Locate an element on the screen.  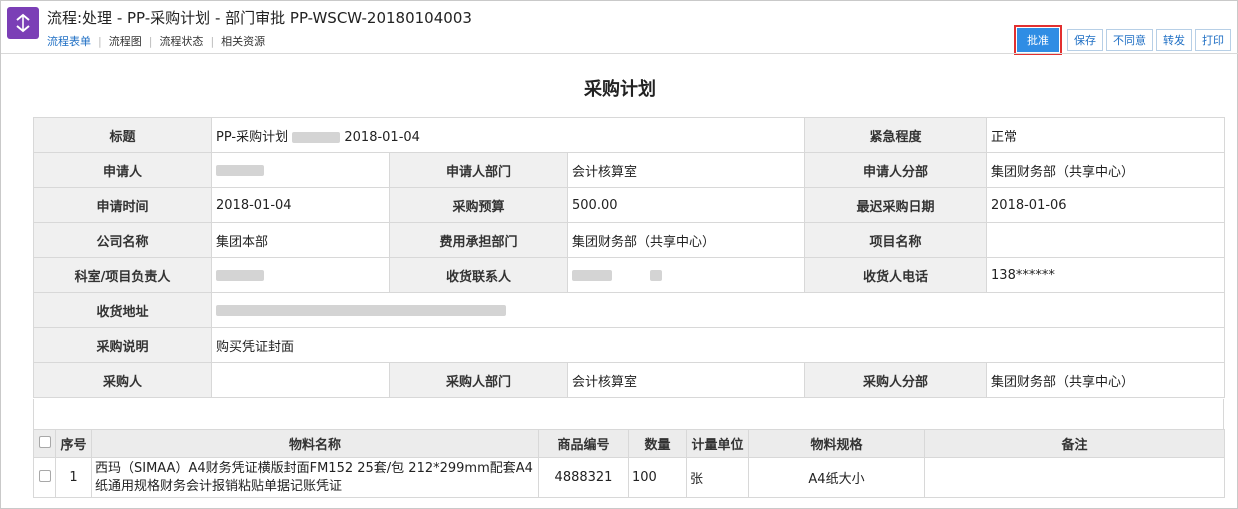
col-qty: 数量 is located at coordinates (657, 443).